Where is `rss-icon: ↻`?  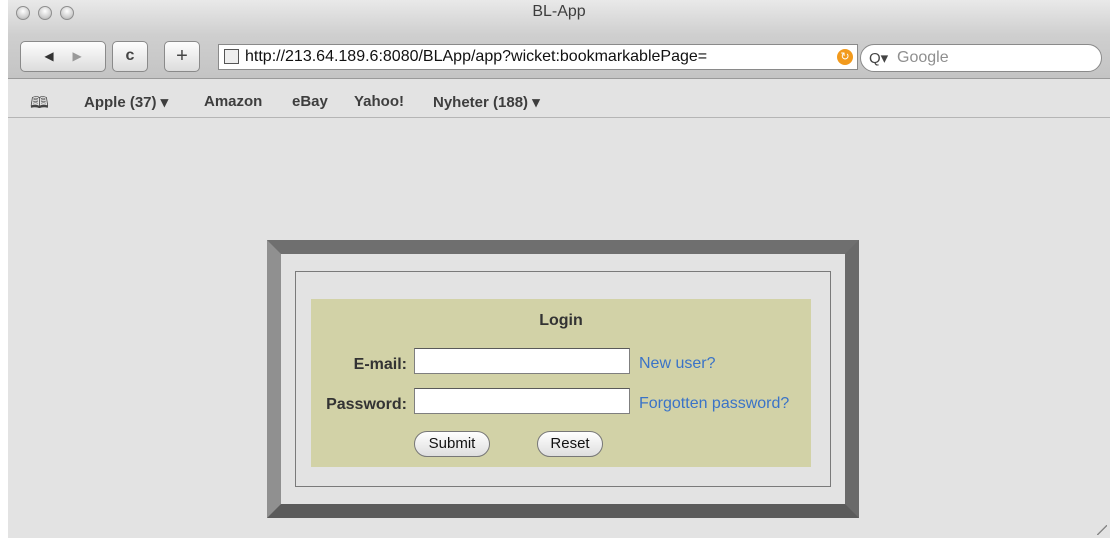 rss-icon: ↻ is located at coordinates (845, 57).